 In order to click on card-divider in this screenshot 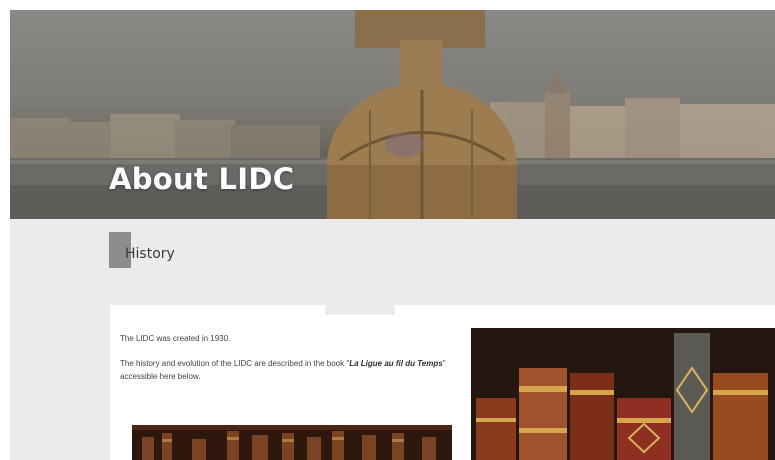, I will do `click(360, 310)`.